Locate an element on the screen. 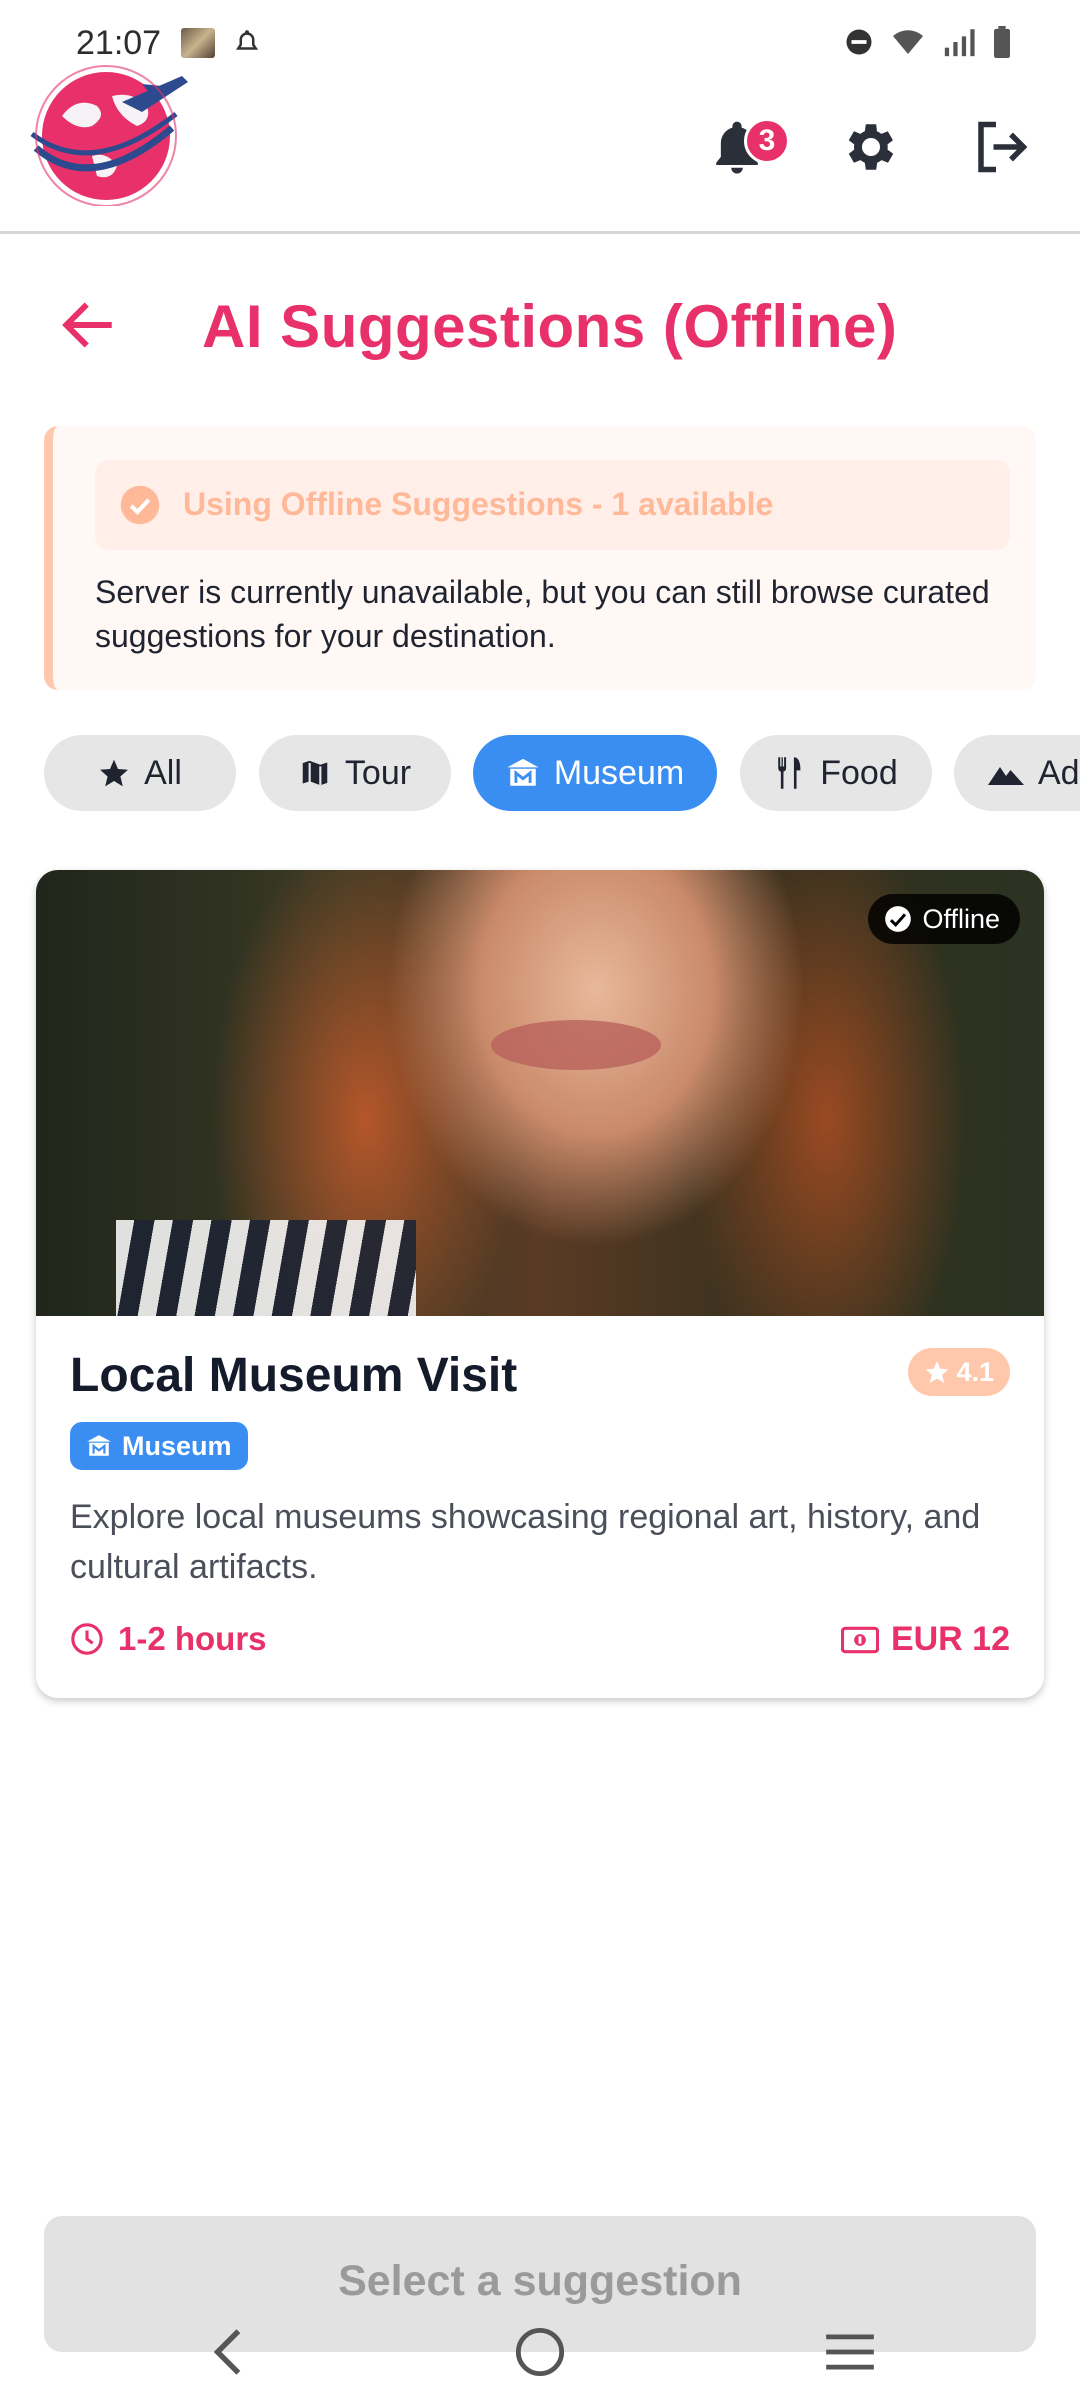 The height and width of the screenshot is (2408, 1080). menu-icon is located at coordinates (850, 2352).